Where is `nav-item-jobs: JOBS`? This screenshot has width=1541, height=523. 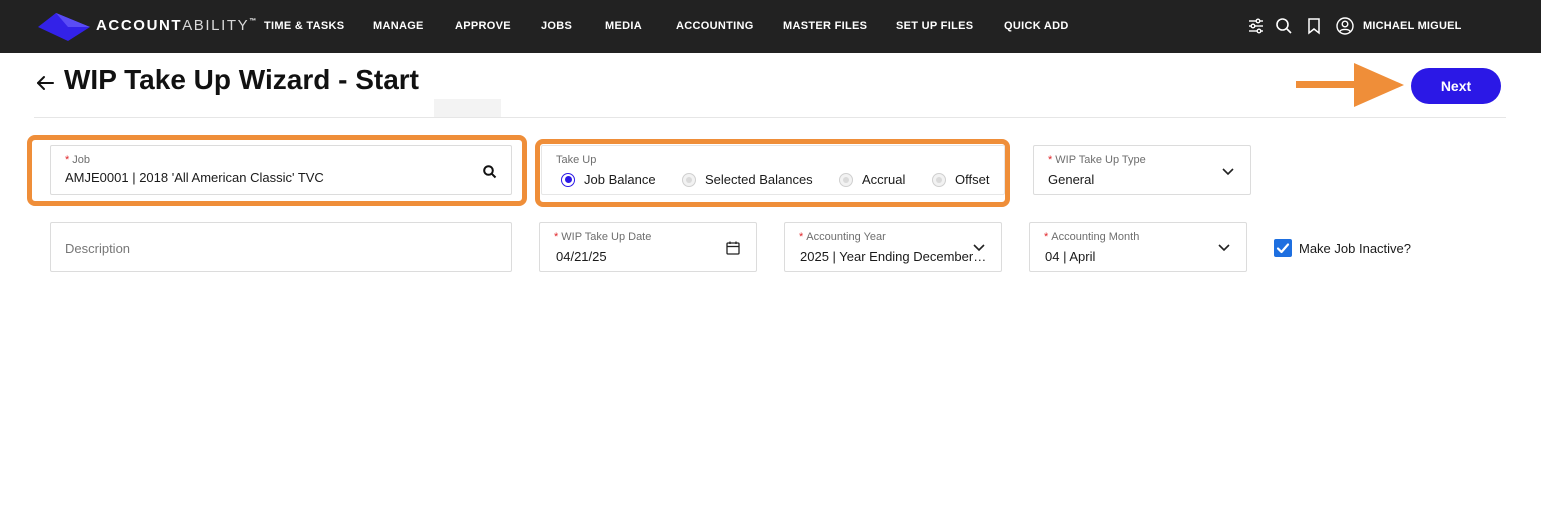 nav-item-jobs: JOBS is located at coordinates (556, 26).